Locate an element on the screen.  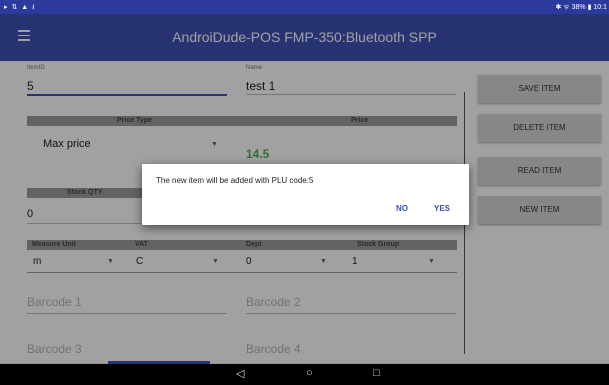
status-icons-left: ▸ ⇅ ▲ ⭳ is located at coordinates (20, 7).